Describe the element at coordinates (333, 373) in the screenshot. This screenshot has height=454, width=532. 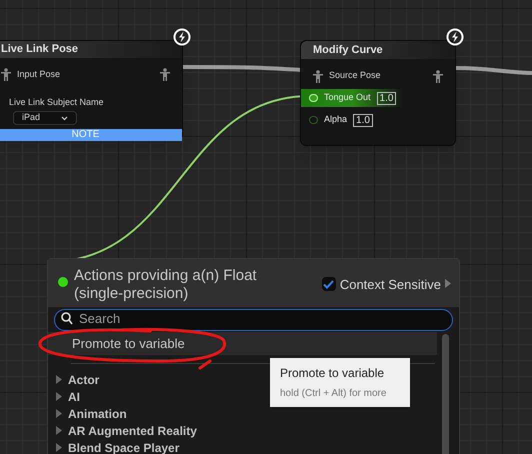
I see `tooltip-title: Promote to variable` at that location.